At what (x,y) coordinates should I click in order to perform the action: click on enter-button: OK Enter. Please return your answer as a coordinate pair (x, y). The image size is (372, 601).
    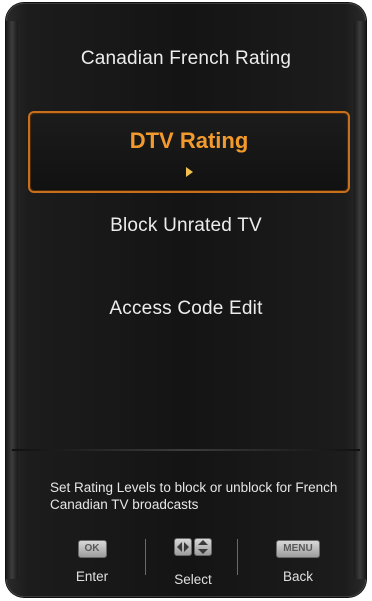
    Looking at the image, I should click on (92, 561).